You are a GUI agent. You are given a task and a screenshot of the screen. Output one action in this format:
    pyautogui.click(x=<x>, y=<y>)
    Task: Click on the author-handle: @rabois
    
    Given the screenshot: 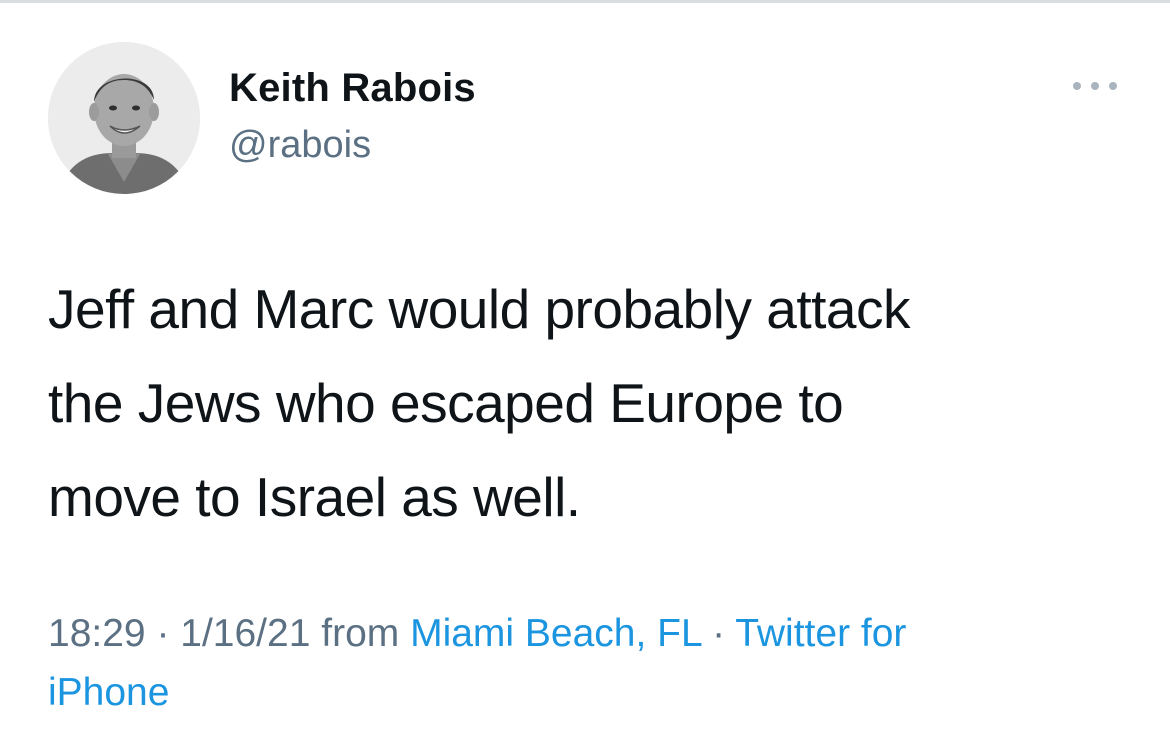 What is the action you would take?
    pyautogui.click(x=300, y=145)
    